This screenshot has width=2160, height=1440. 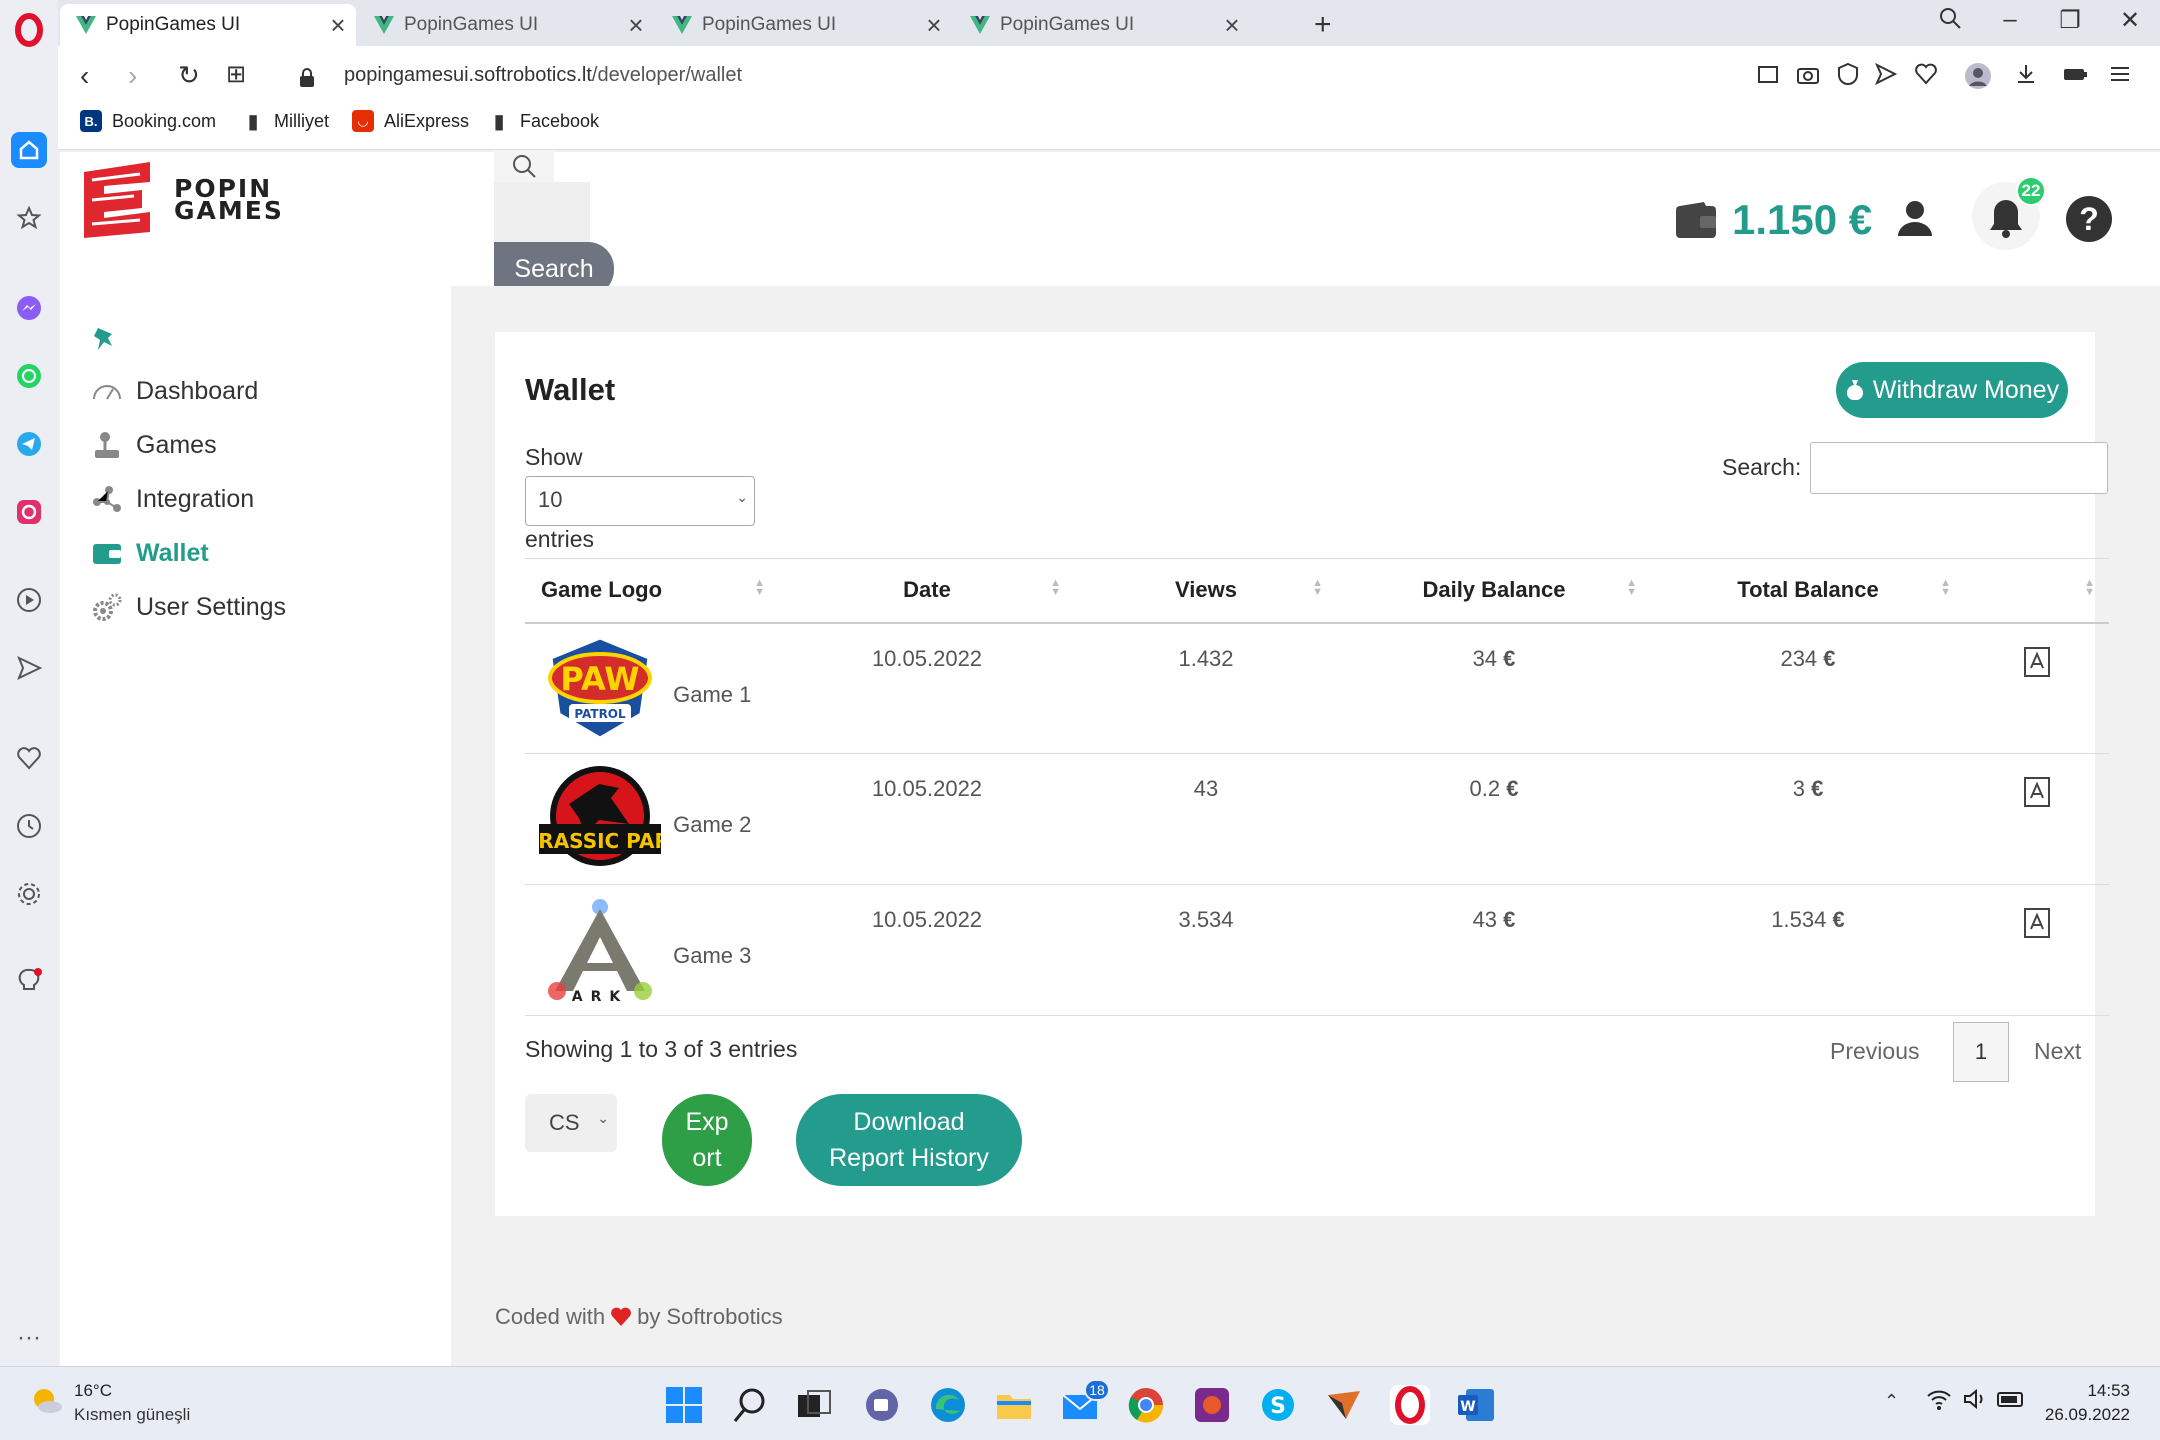 I want to click on bookmark-facebook: ▮ Facebook, so click(x=543, y=121).